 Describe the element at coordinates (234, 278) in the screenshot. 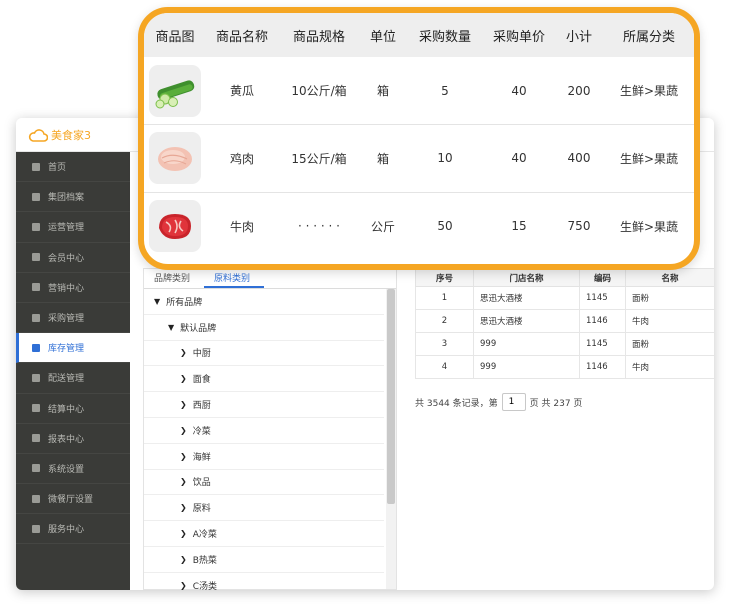

I see `tab-material-category: 原料类别` at that location.